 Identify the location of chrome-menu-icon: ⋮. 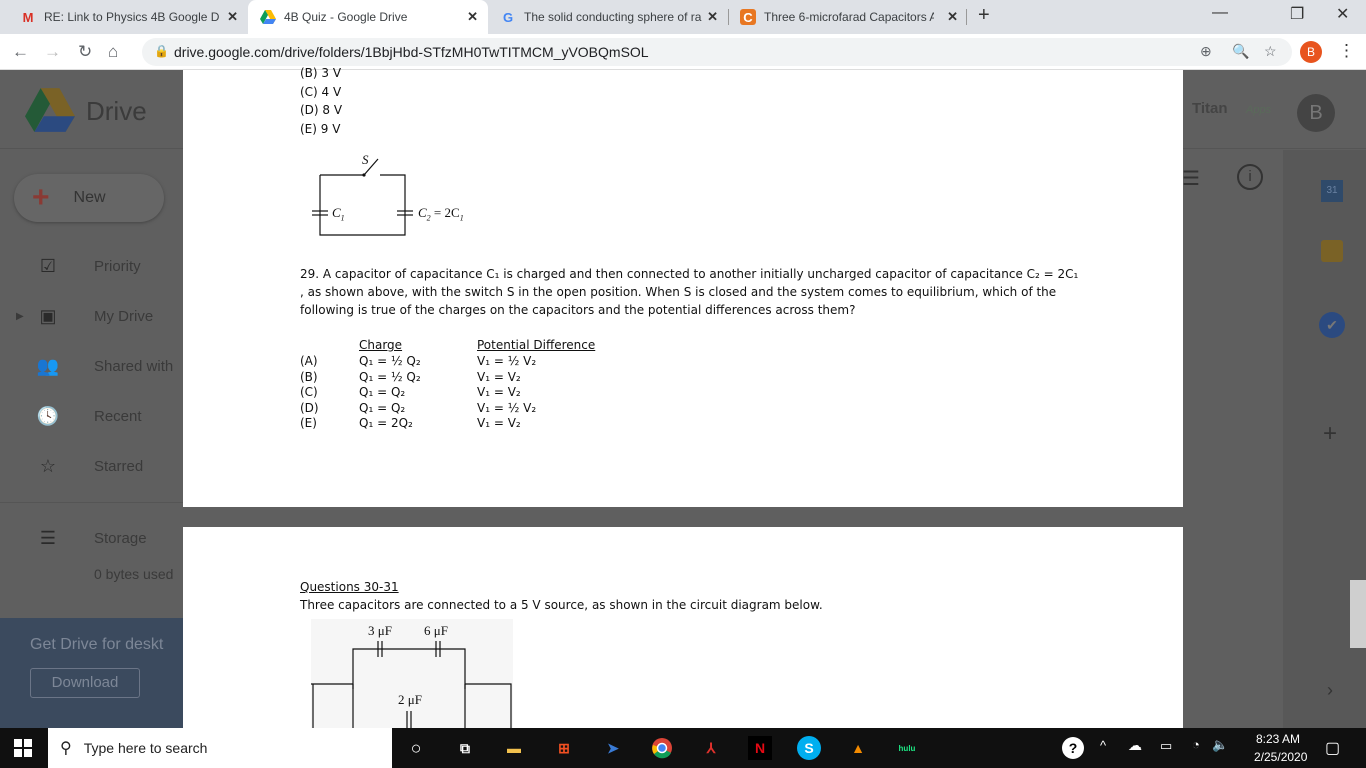
(1346, 51).